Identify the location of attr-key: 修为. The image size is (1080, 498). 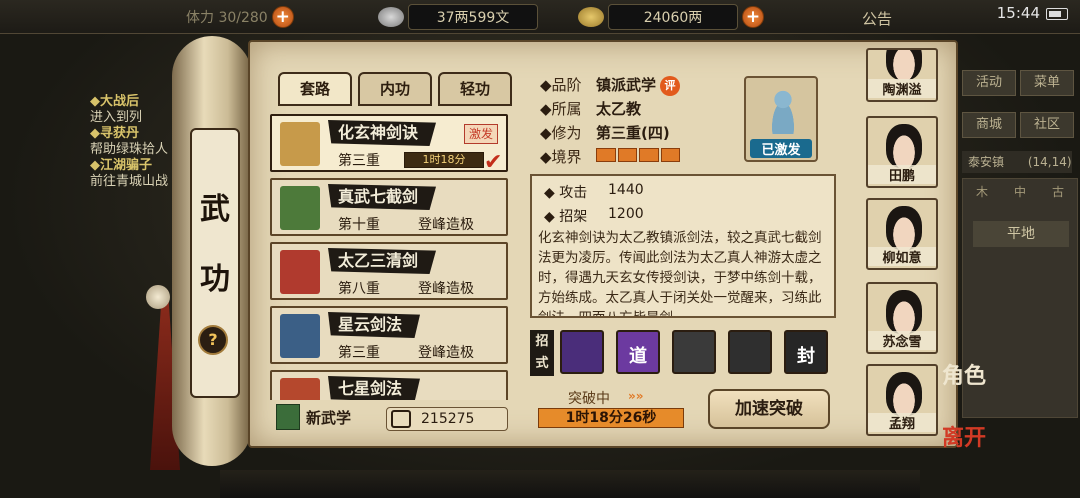
(566, 133).